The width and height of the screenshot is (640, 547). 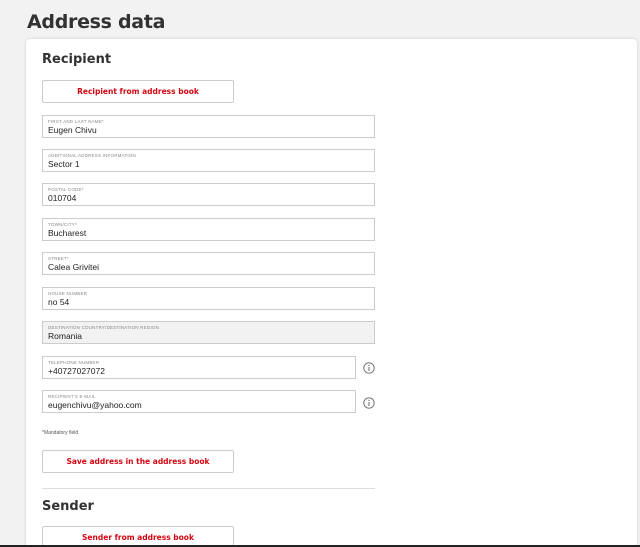 I want to click on recipient-name-field: FIRST AND LAST NAME* Eugen Chivu, so click(x=208, y=126).